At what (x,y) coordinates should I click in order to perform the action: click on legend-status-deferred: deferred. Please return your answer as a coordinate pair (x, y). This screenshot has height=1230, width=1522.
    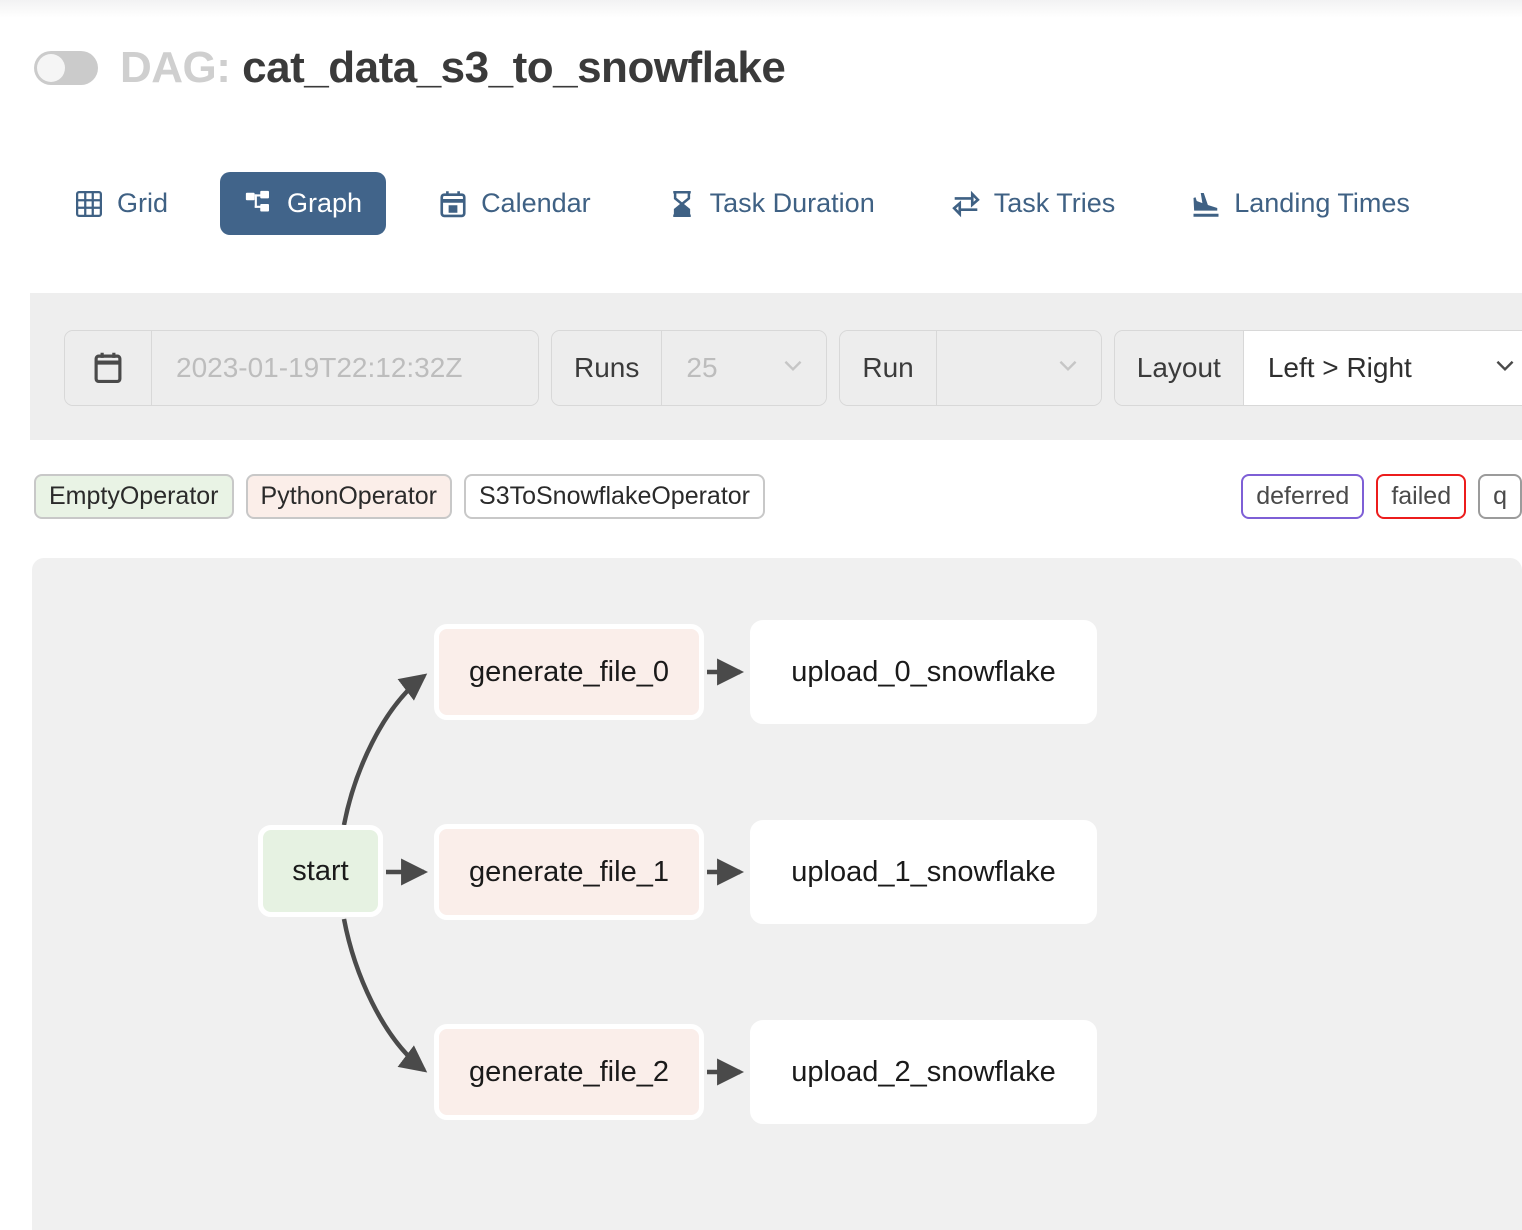
    Looking at the image, I should click on (1303, 497).